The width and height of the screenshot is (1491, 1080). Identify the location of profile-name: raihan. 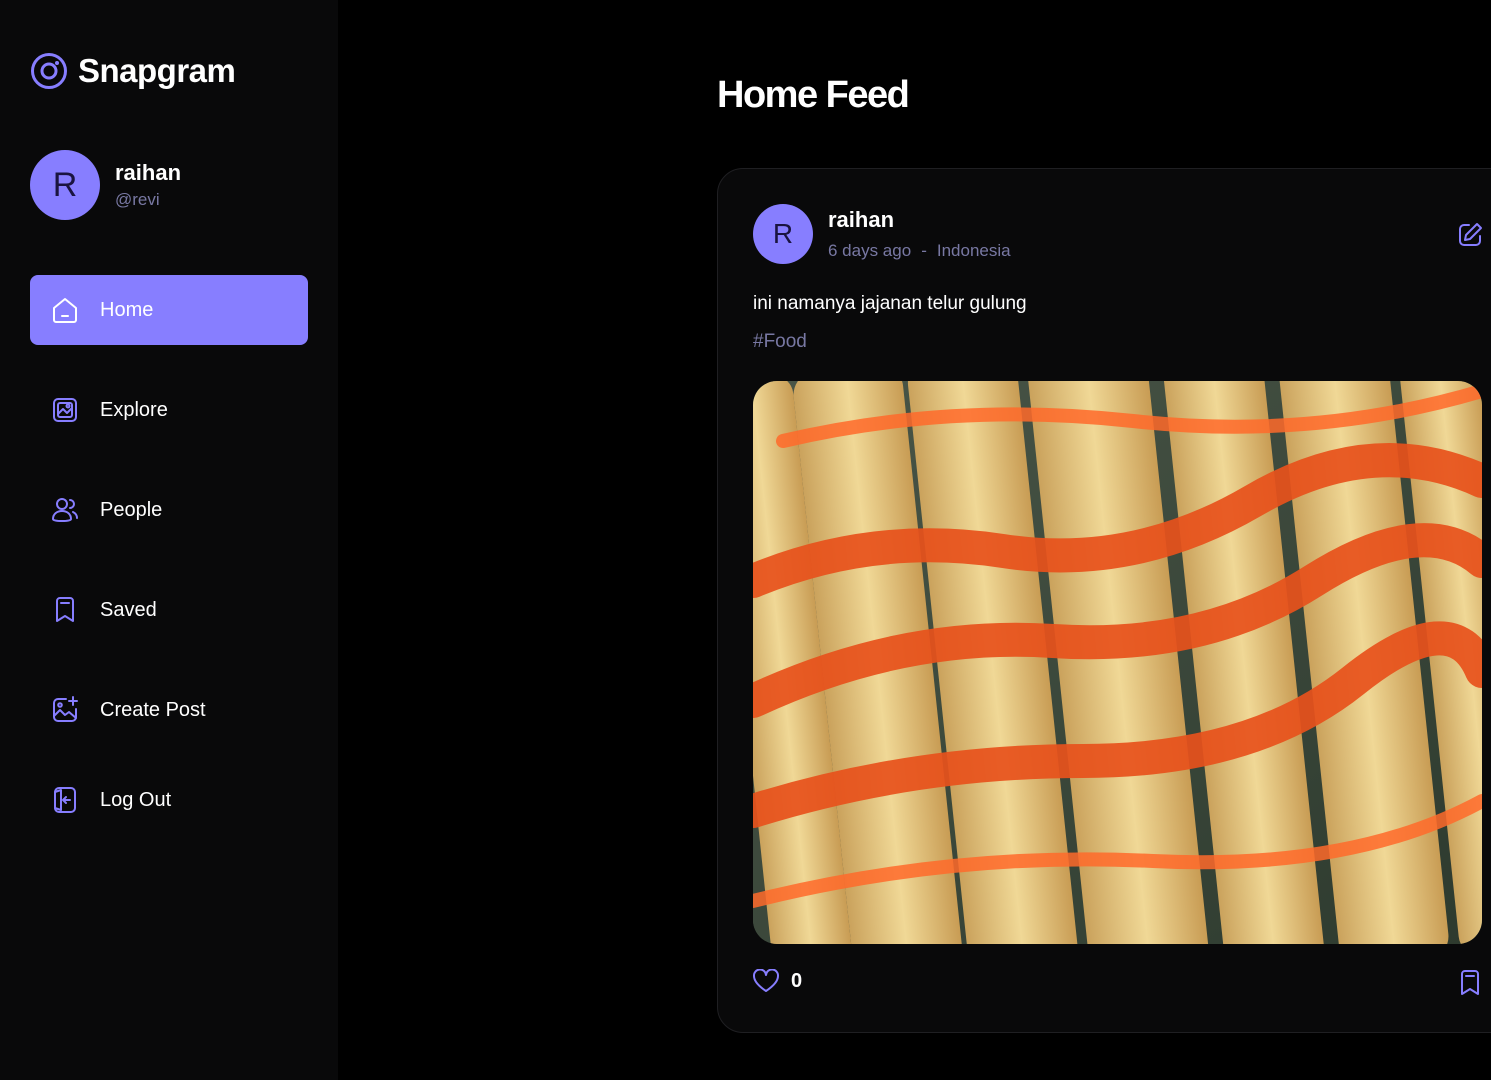
(148, 172).